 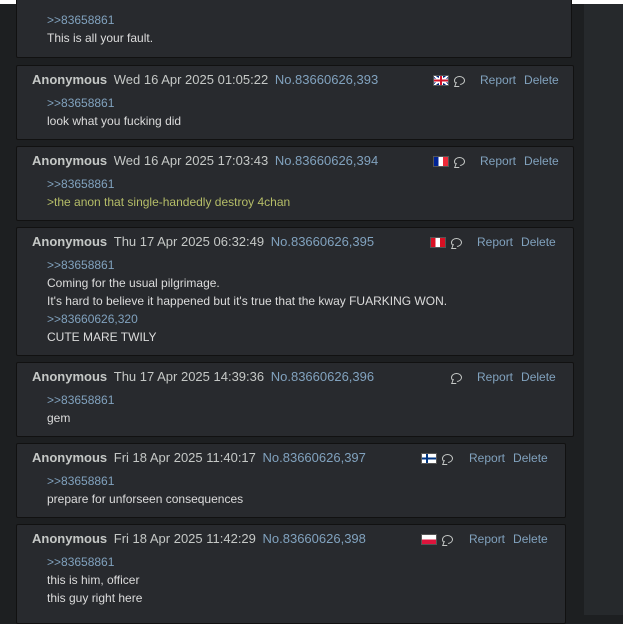 I want to click on post-text: this is him, officer, so click(x=93, y=580).